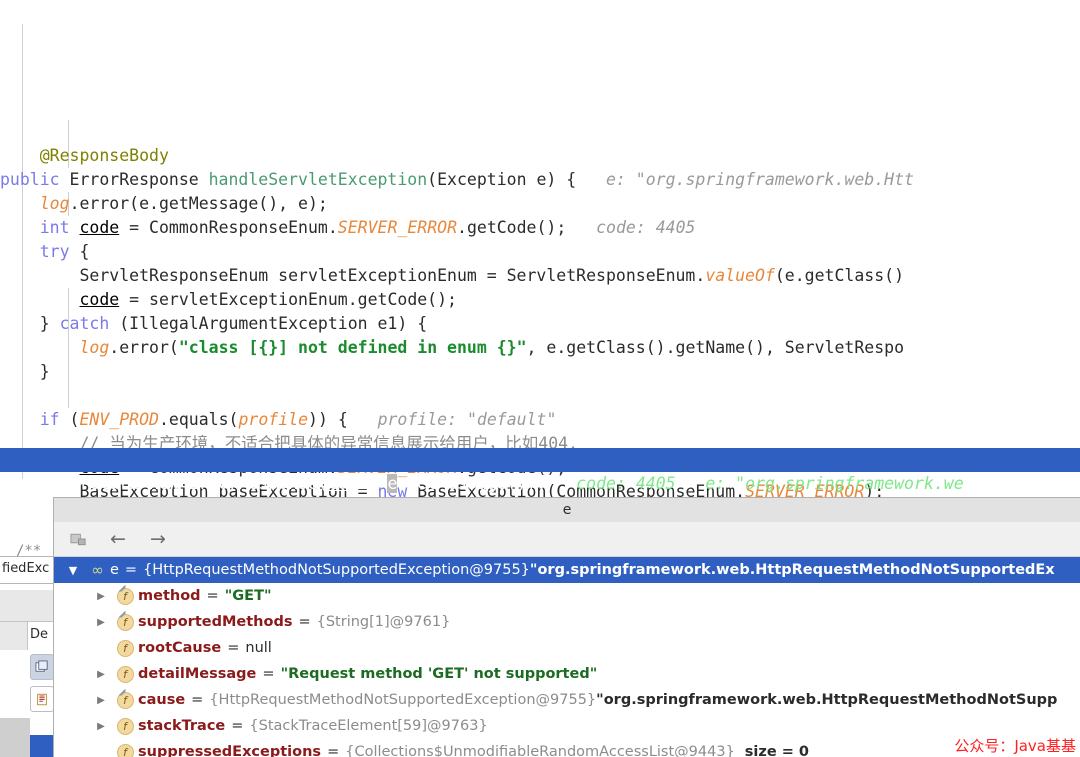  What do you see at coordinates (215, 622) in the screenshot?
I see `variable-name: supportedMethods` at bounding box center [215, 622].